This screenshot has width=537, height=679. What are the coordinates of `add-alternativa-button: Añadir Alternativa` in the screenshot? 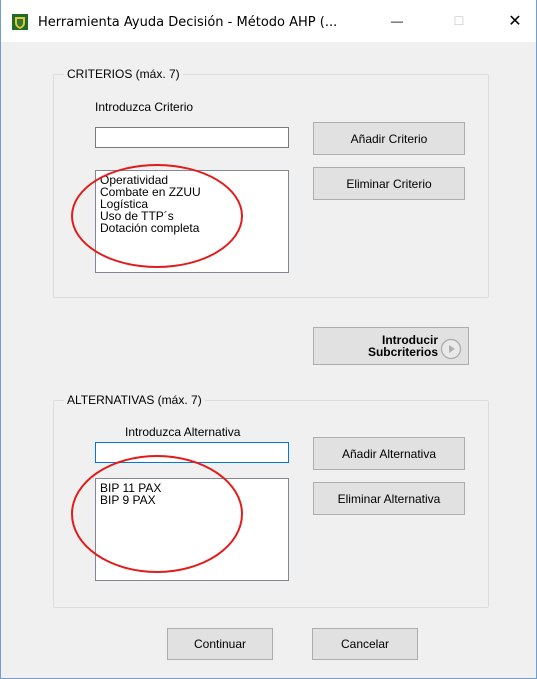 It's located at (389, 453).